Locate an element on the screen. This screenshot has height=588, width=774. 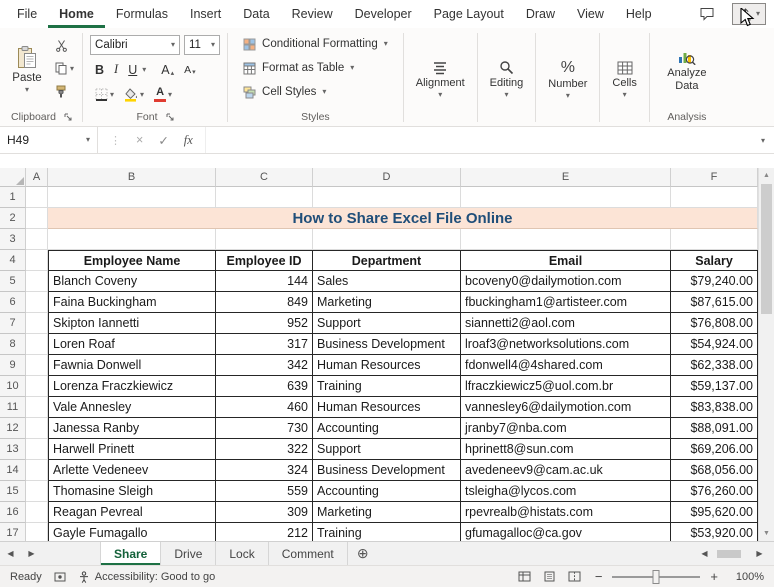
fill-color-button: ▾ is located at coordinates (134, 95).